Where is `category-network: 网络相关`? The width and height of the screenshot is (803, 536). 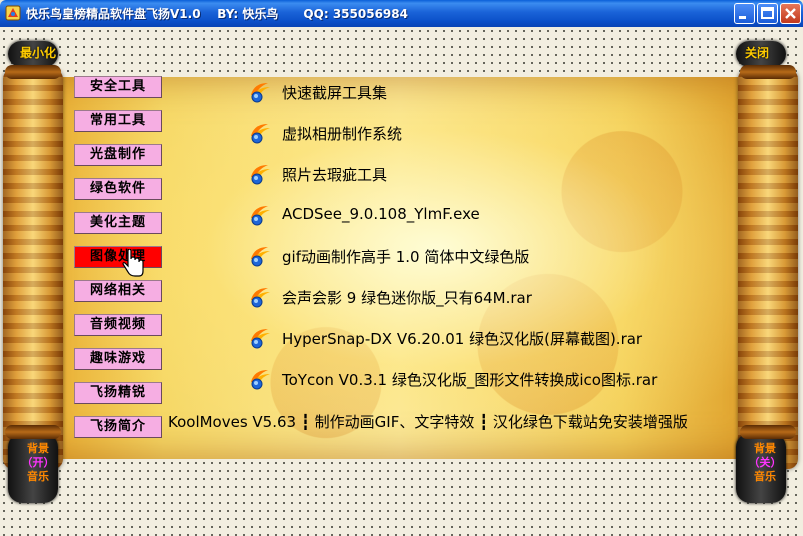
category-network: 网络相关 is located at coordinates (118, 291).